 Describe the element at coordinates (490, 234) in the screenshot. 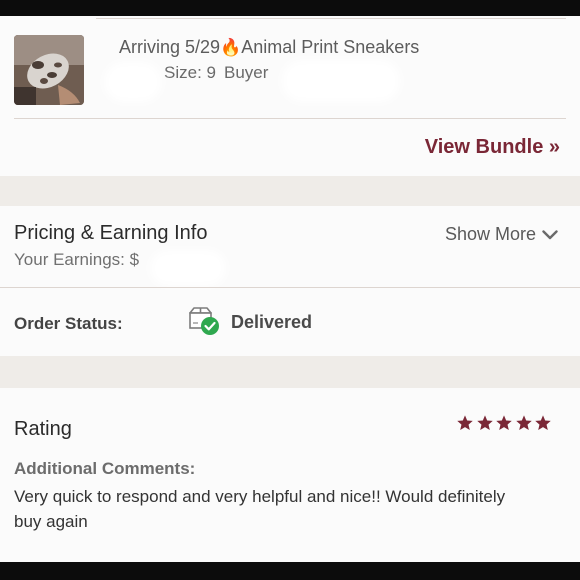

I see `show-more-label: Show More` at that location.